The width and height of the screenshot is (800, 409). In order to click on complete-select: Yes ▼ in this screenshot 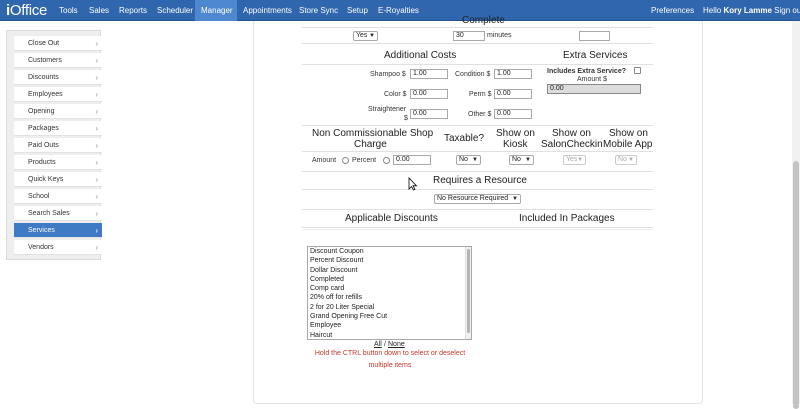, I will do `click(365, 36)`.